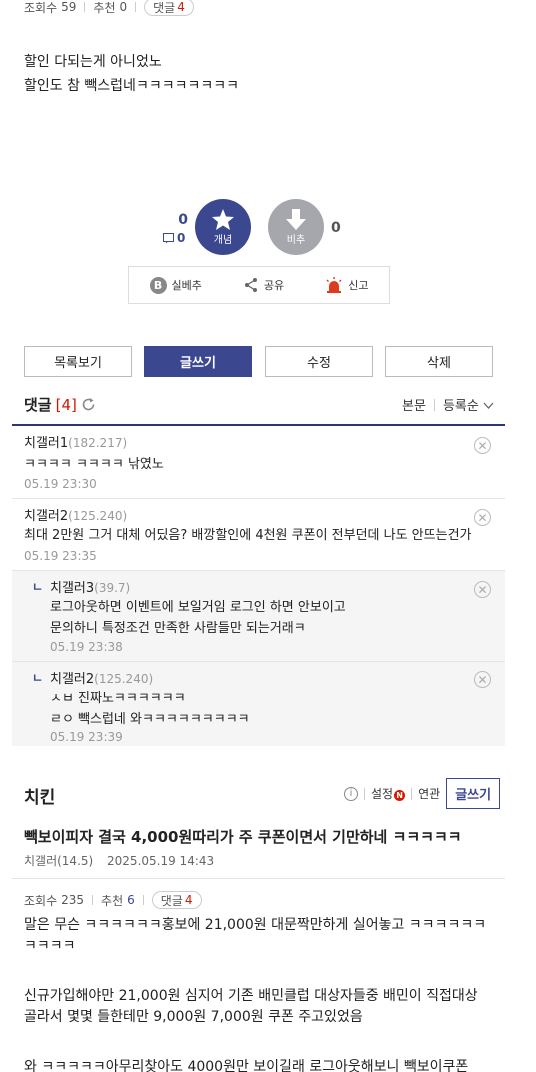 Image resolution: width=536 pixels, height=1072 pixels. I want to click on board-tools: i 설정 N 연관 글쓰기, so click(422, 793).